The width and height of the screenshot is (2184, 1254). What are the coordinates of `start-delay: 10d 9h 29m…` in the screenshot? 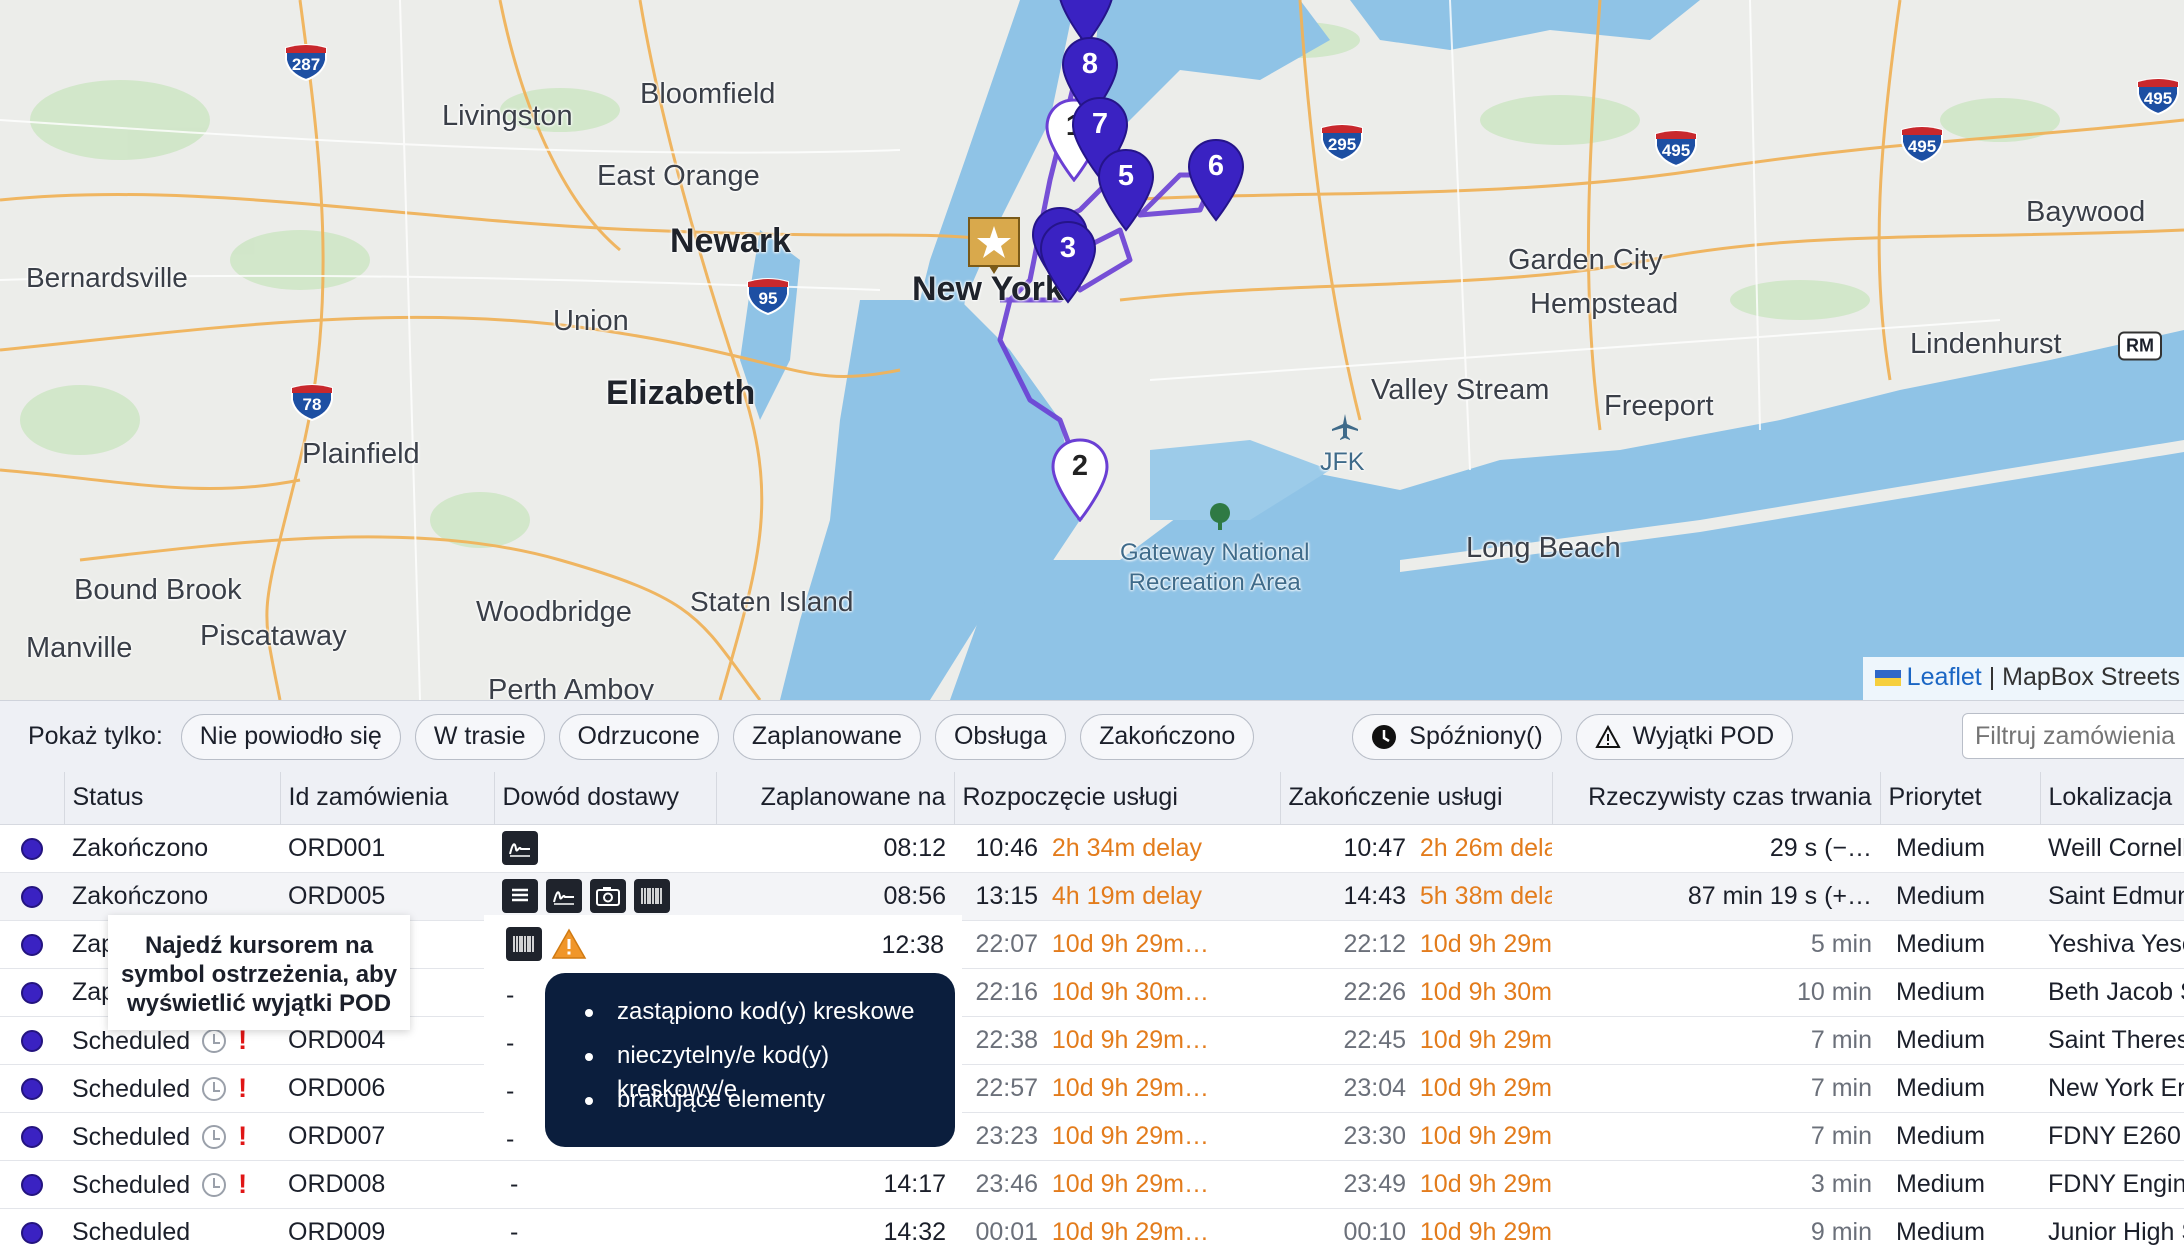 It's located at (1130, 1135).